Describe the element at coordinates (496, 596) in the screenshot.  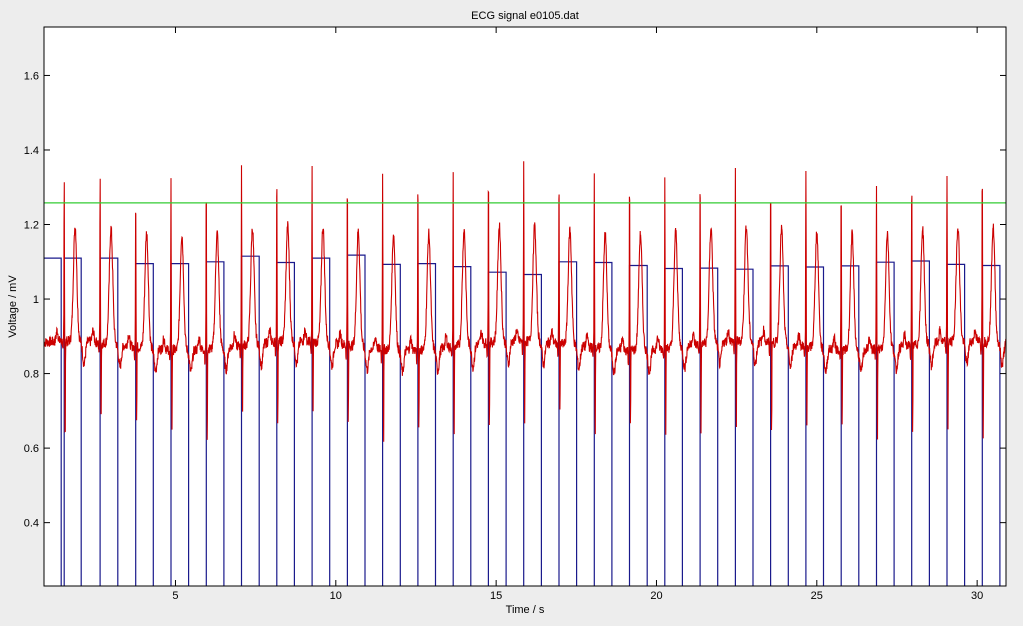
I see `x-tick-label: 15` at that location.